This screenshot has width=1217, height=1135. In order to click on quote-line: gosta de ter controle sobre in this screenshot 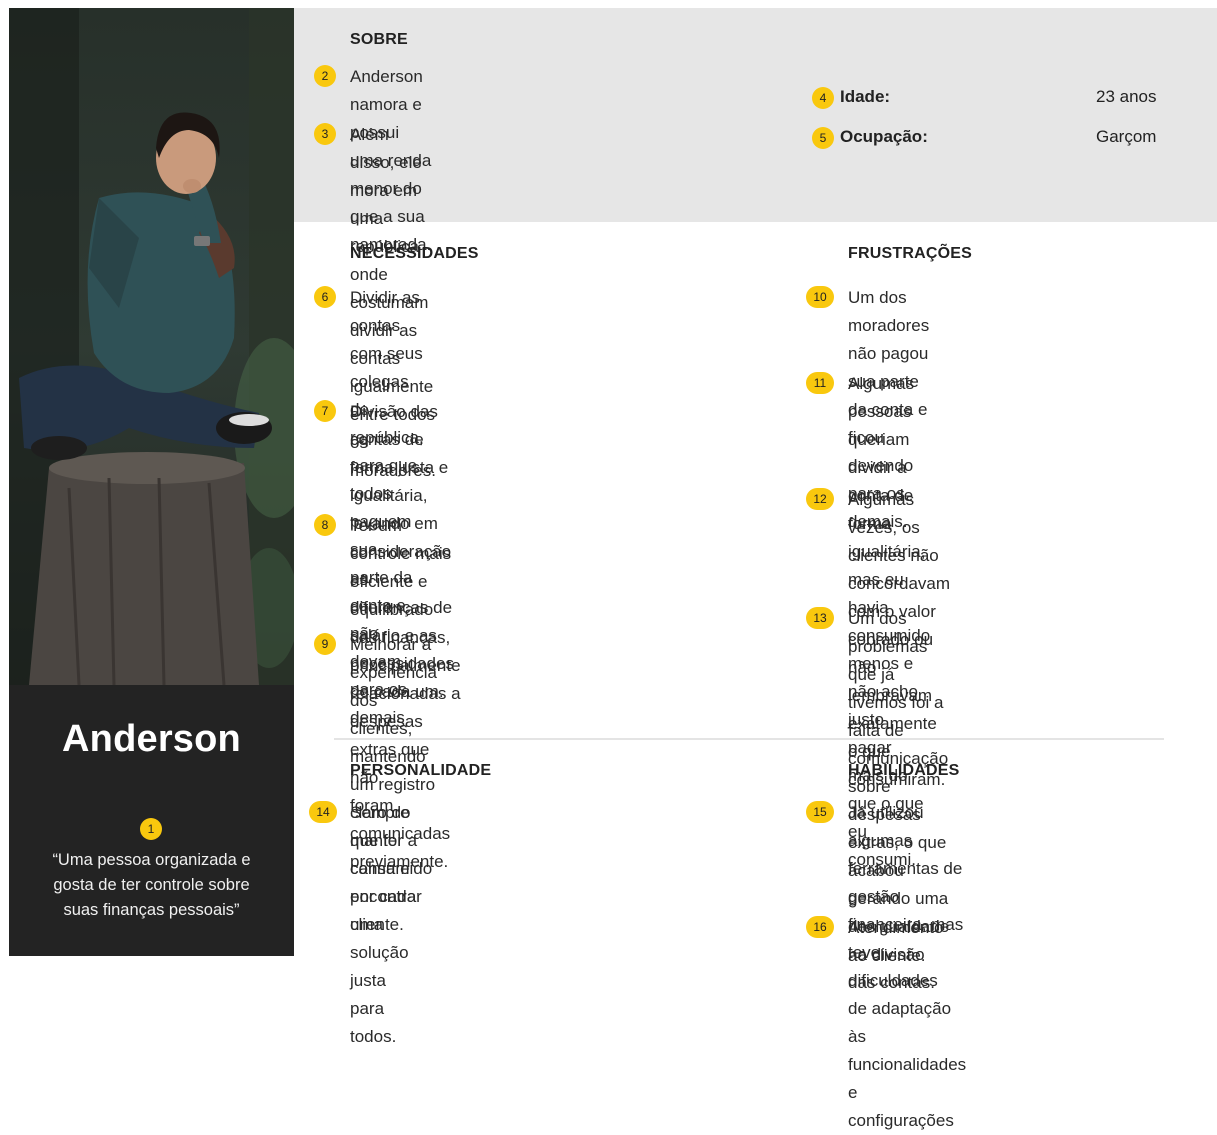, I will do `click(151, 885)`.